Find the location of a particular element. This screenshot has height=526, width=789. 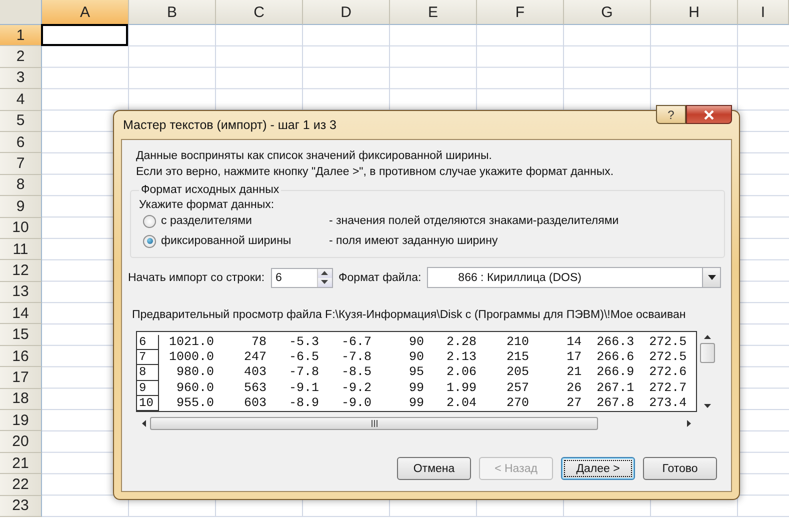

dialog-button: Далее > is located at coordinates (598, 468).